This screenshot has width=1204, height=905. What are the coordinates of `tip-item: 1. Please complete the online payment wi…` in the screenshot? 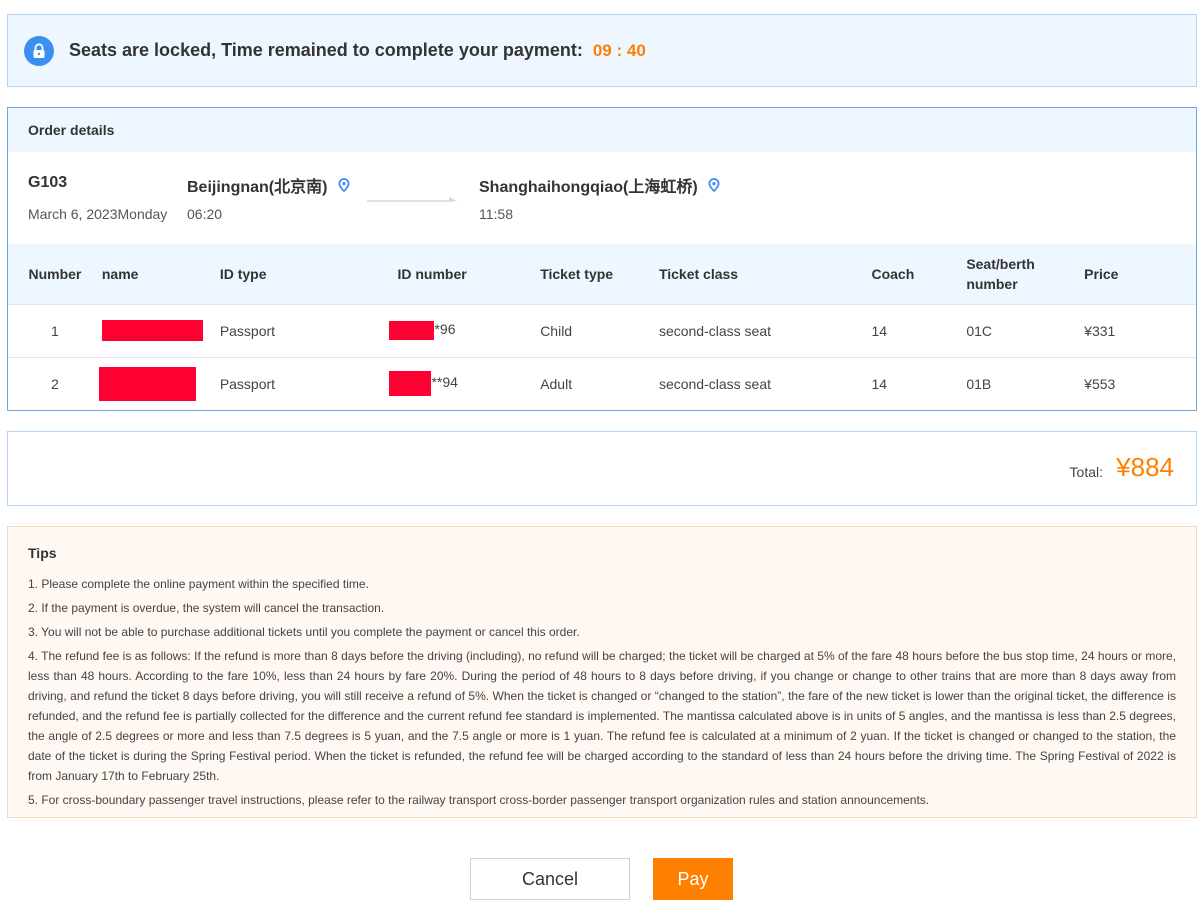 It's located at (198, 584).